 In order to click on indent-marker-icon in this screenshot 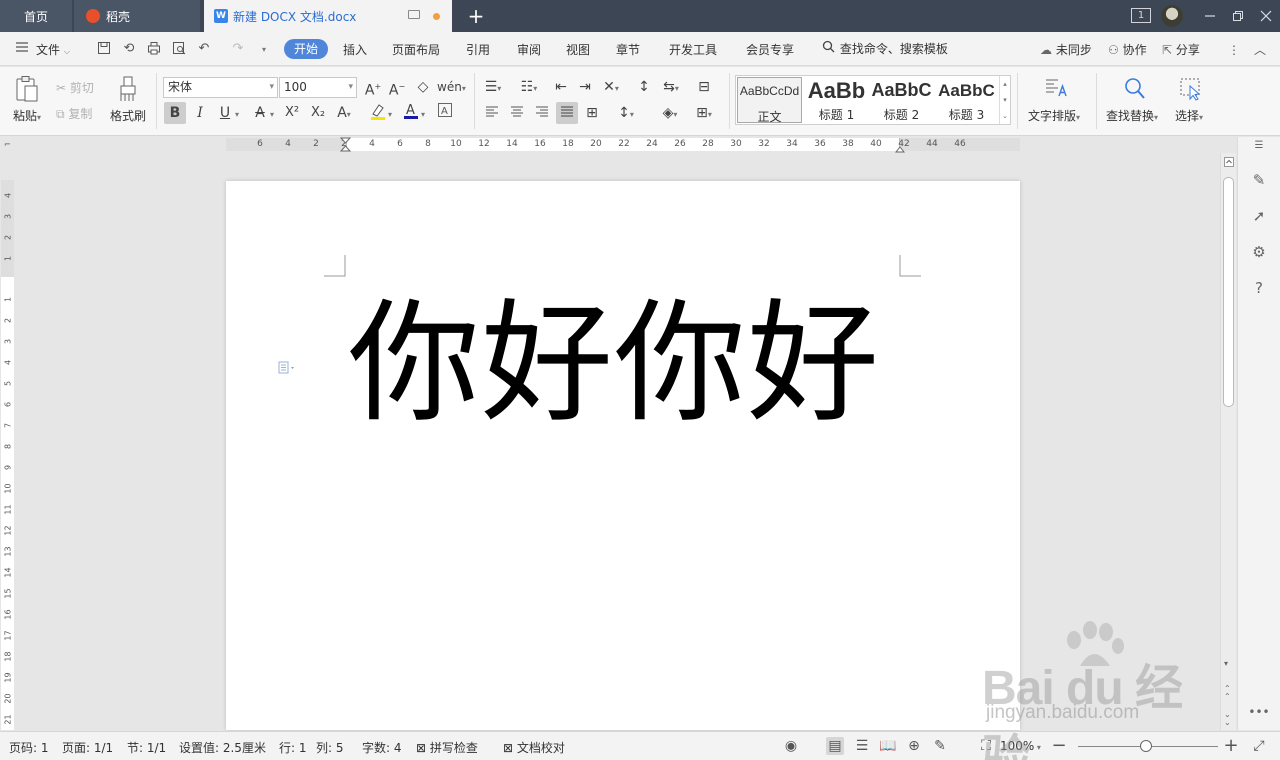, I will do `click(345, 145)`.